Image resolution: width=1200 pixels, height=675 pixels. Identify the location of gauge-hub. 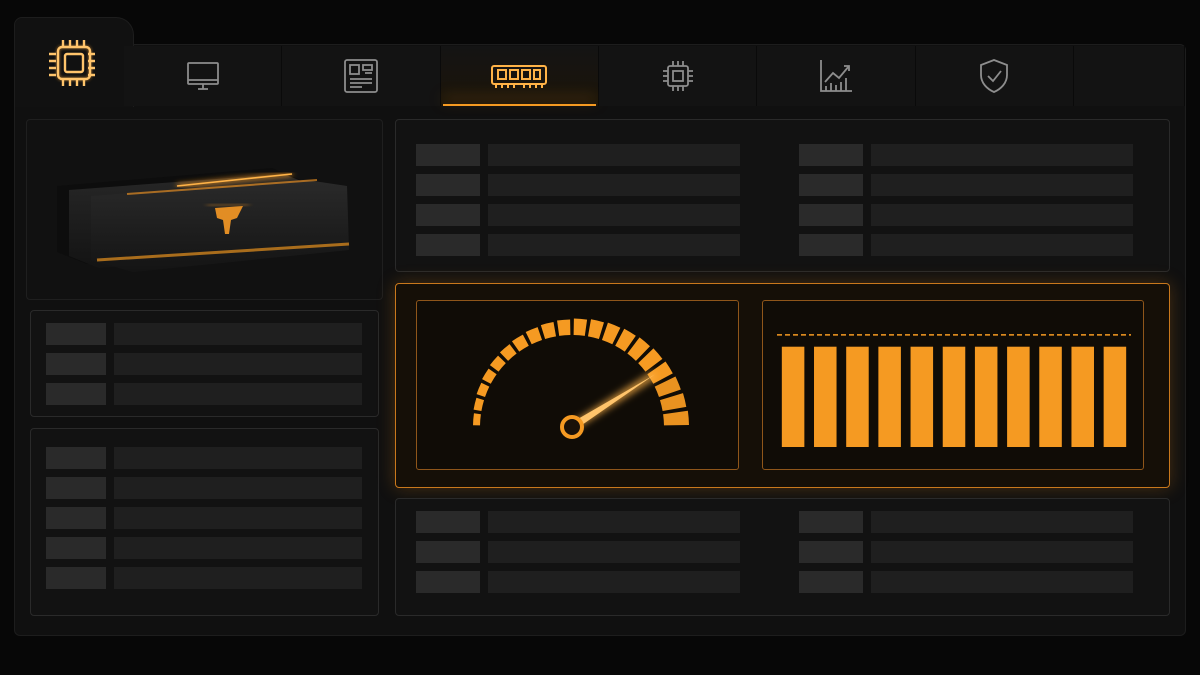
(572, 427).